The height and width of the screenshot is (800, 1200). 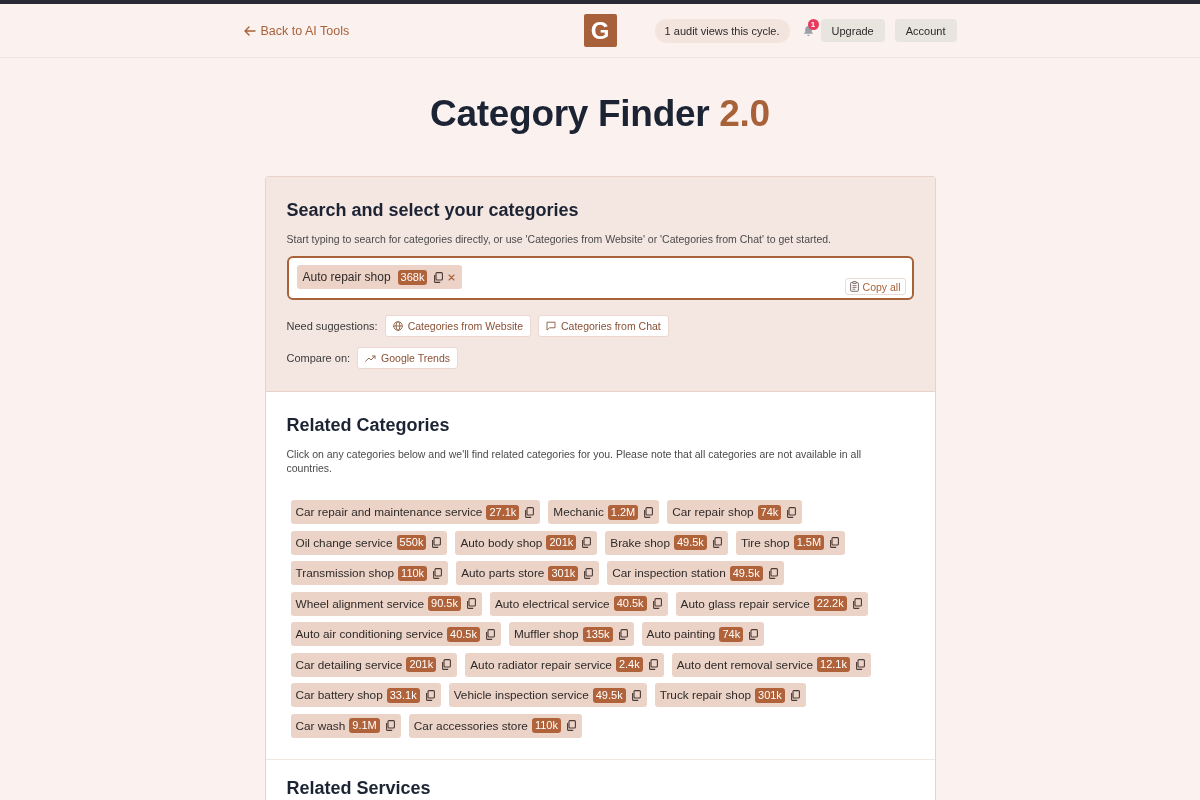 What do you see at coordinates (629, 664) in the screenshot?
I see `search-volume-badge: 2.4k` at bounding box center [629, 664].